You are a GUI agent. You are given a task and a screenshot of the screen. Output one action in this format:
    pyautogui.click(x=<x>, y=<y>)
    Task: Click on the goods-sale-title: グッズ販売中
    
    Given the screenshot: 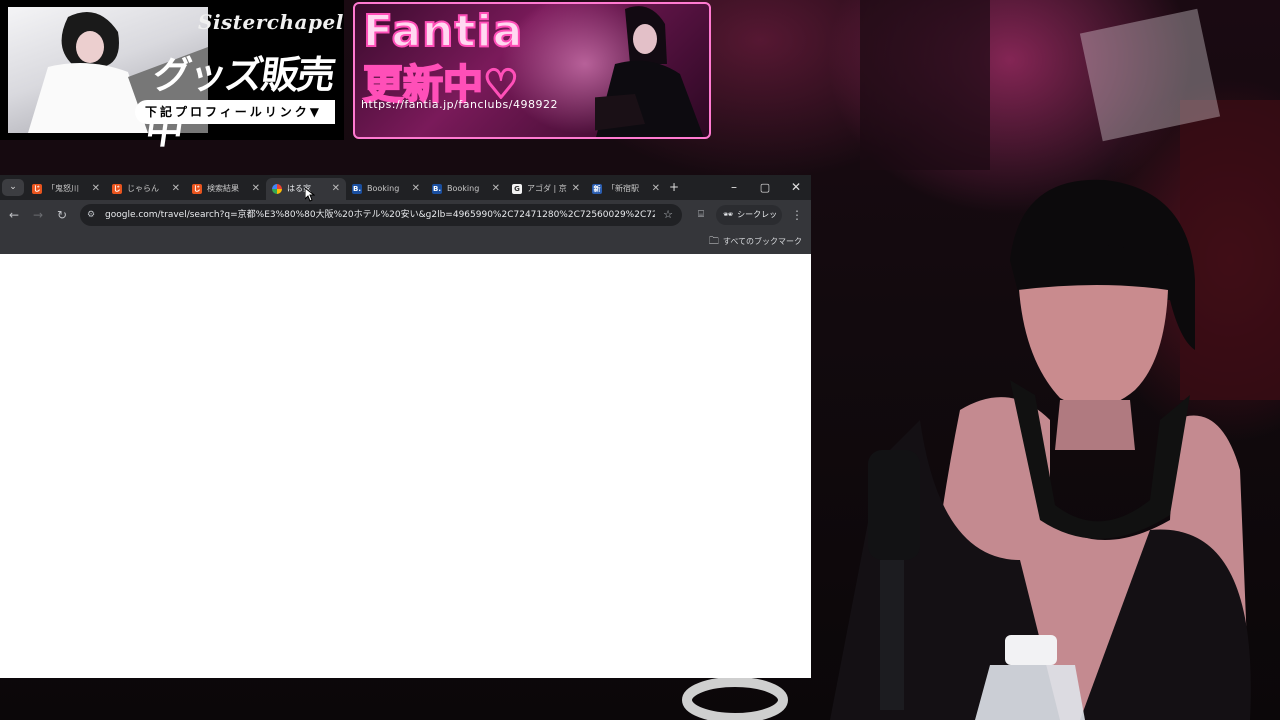 What is the action you would take?
    pyautogui.click(x=239, y=102)
    